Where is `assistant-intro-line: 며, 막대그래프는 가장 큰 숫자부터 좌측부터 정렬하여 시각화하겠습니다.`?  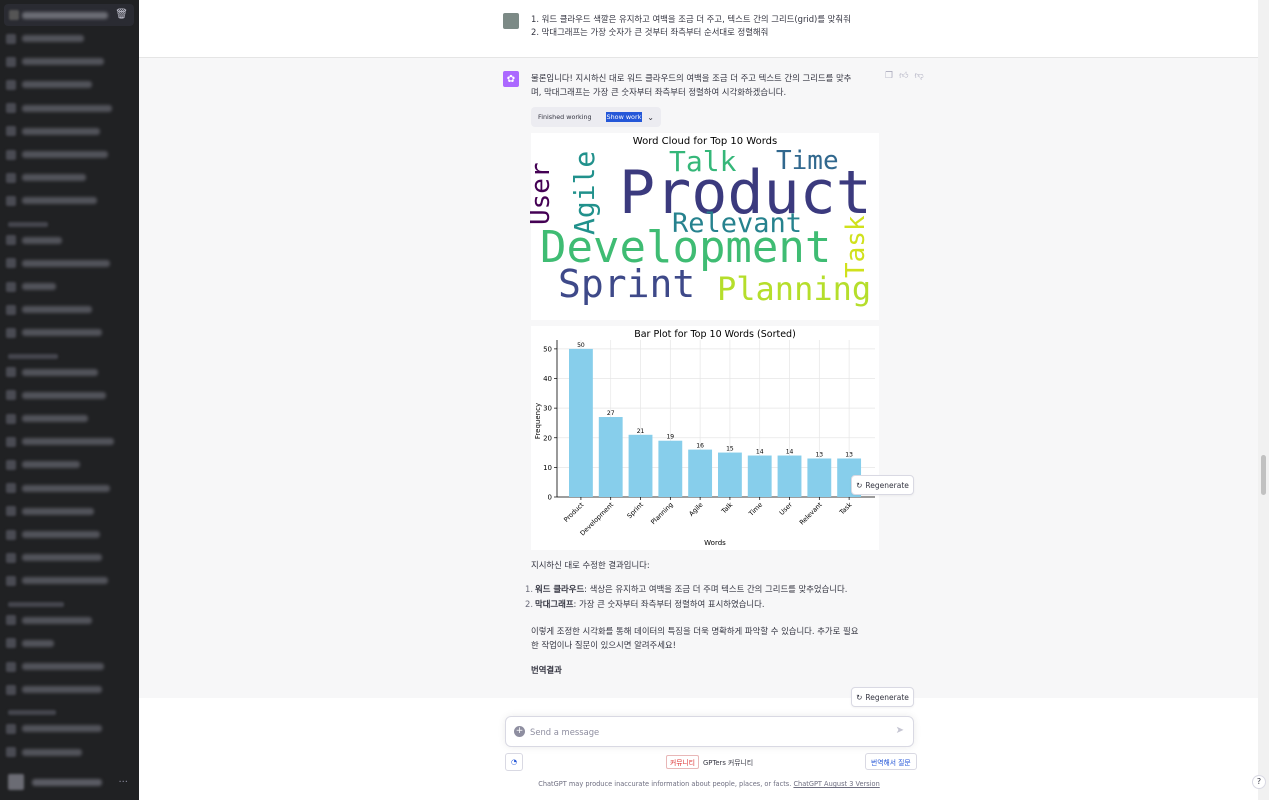 assistant-intro-line: 며, 막대그래프는 가장 큰 숫자부터 좌측부터 정렬하여 시각화하겠습니다. is located at coordinates (659, 92).